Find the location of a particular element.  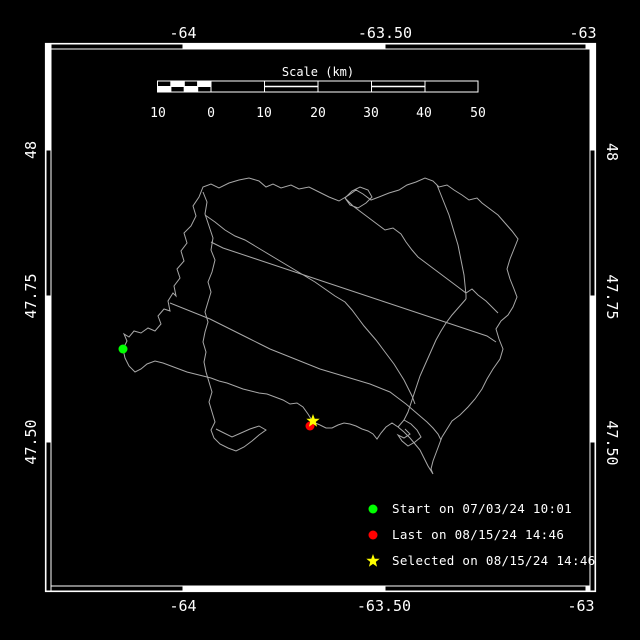

scale-bar-title: Scale (km) is located at coordinates (318, 72).